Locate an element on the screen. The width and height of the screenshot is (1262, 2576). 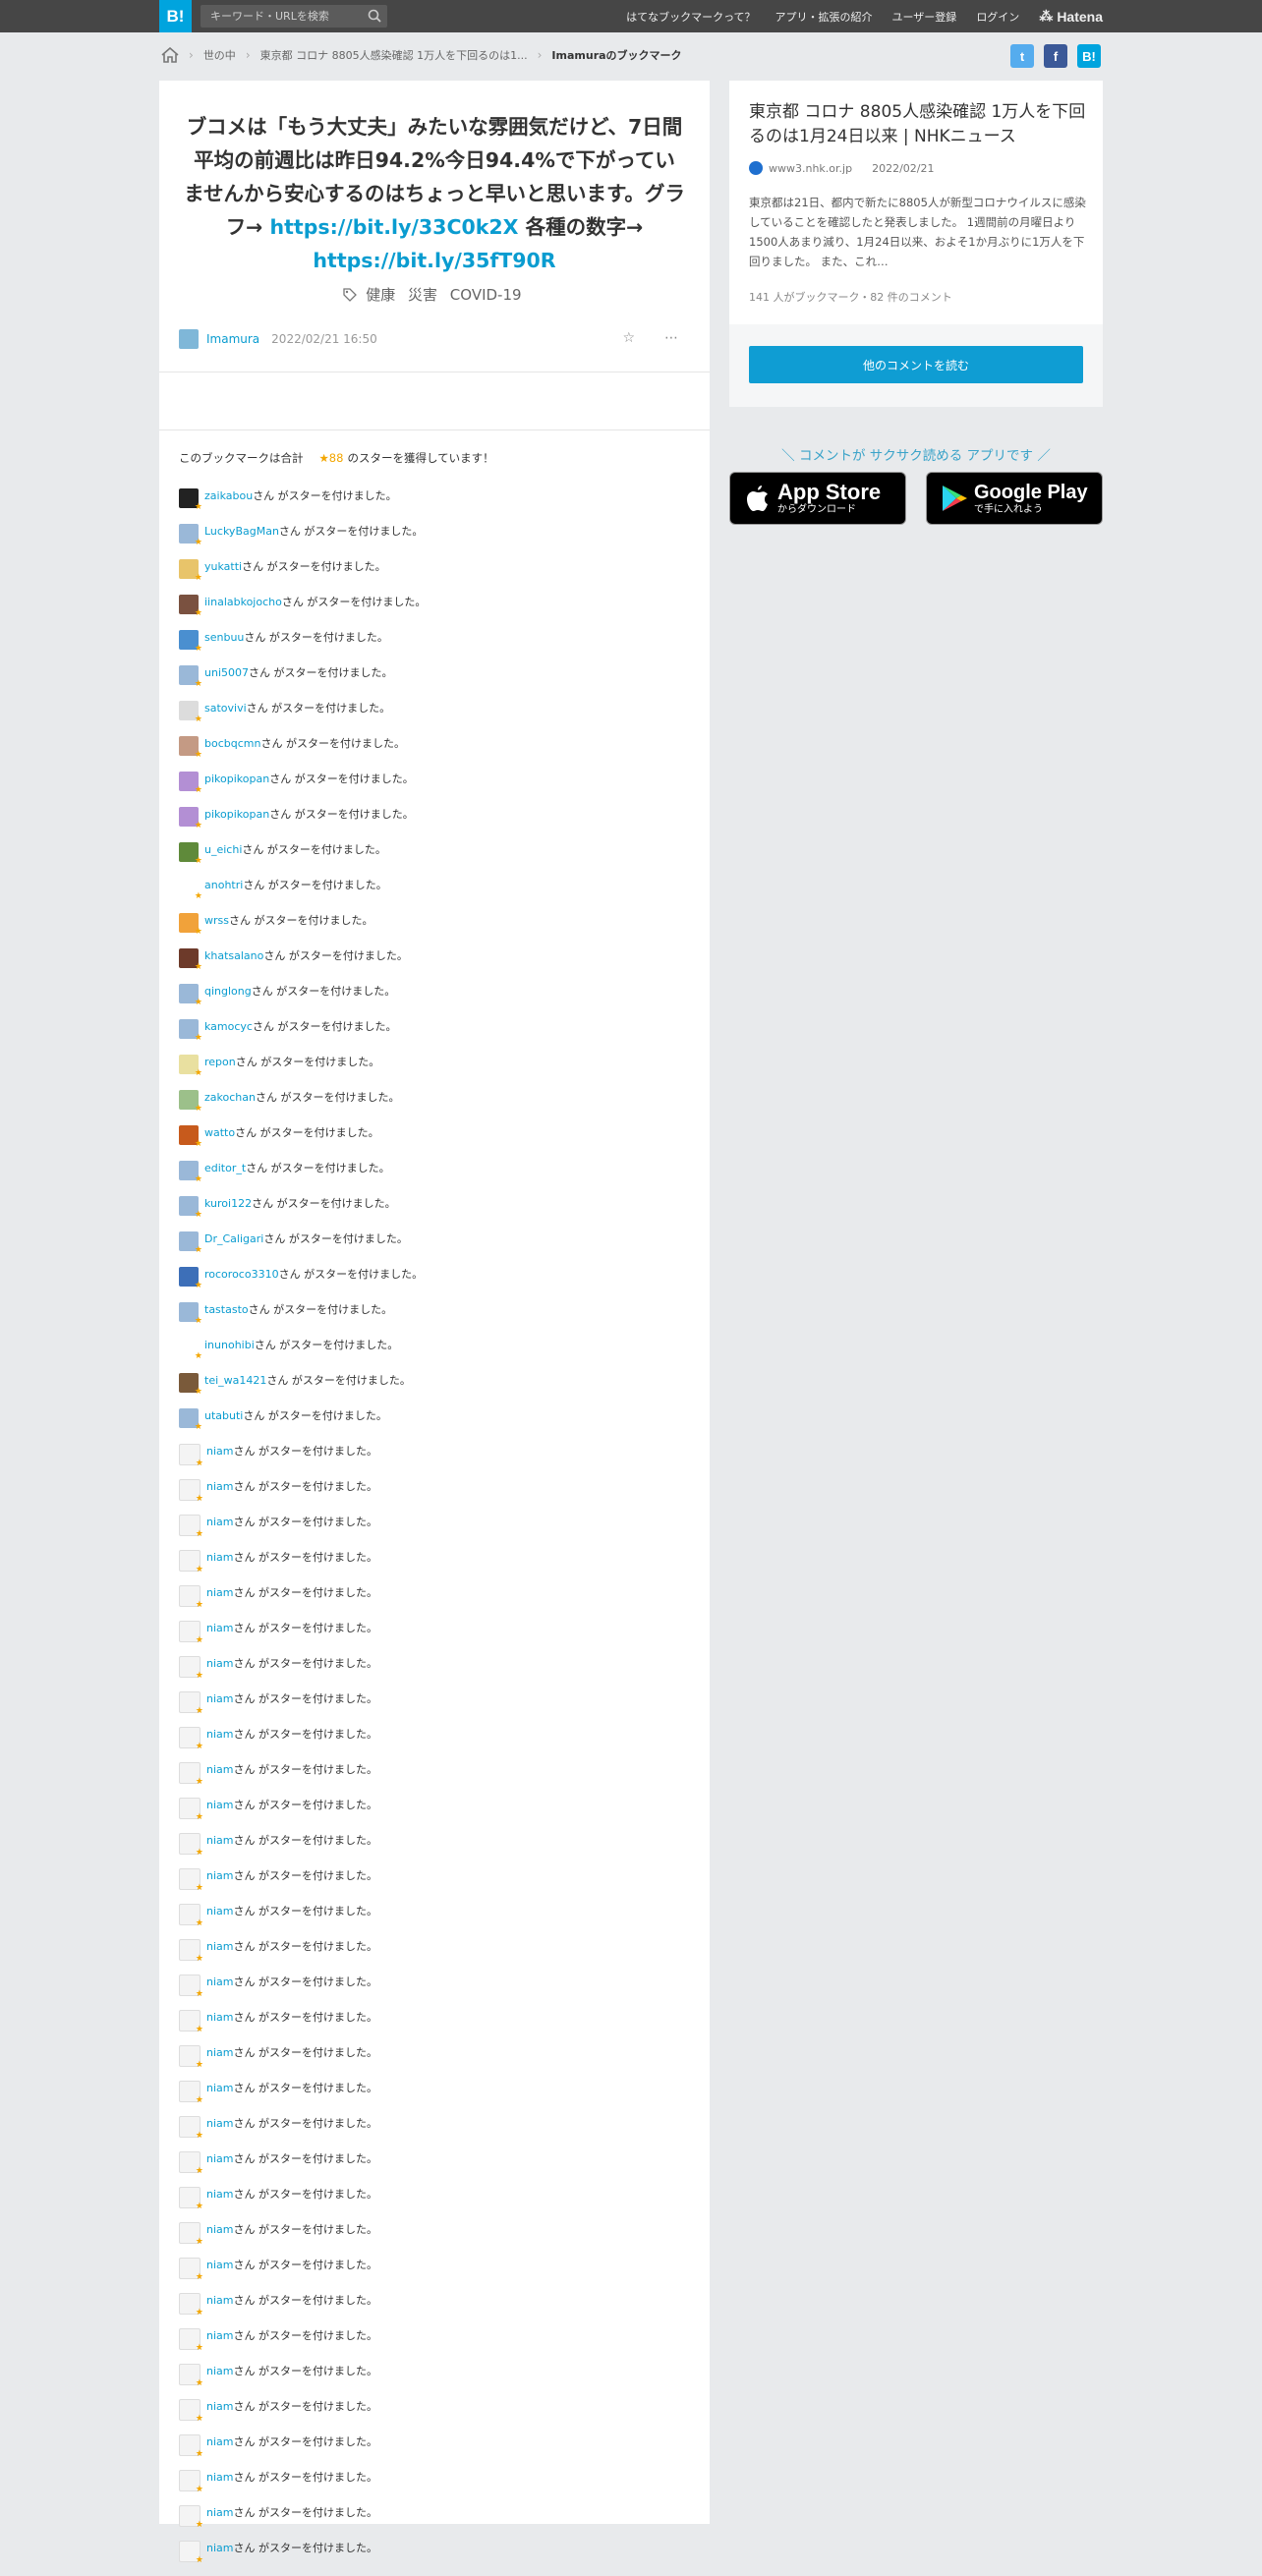
star-user-name: inunohibi is located at coordinates (229, 1345).